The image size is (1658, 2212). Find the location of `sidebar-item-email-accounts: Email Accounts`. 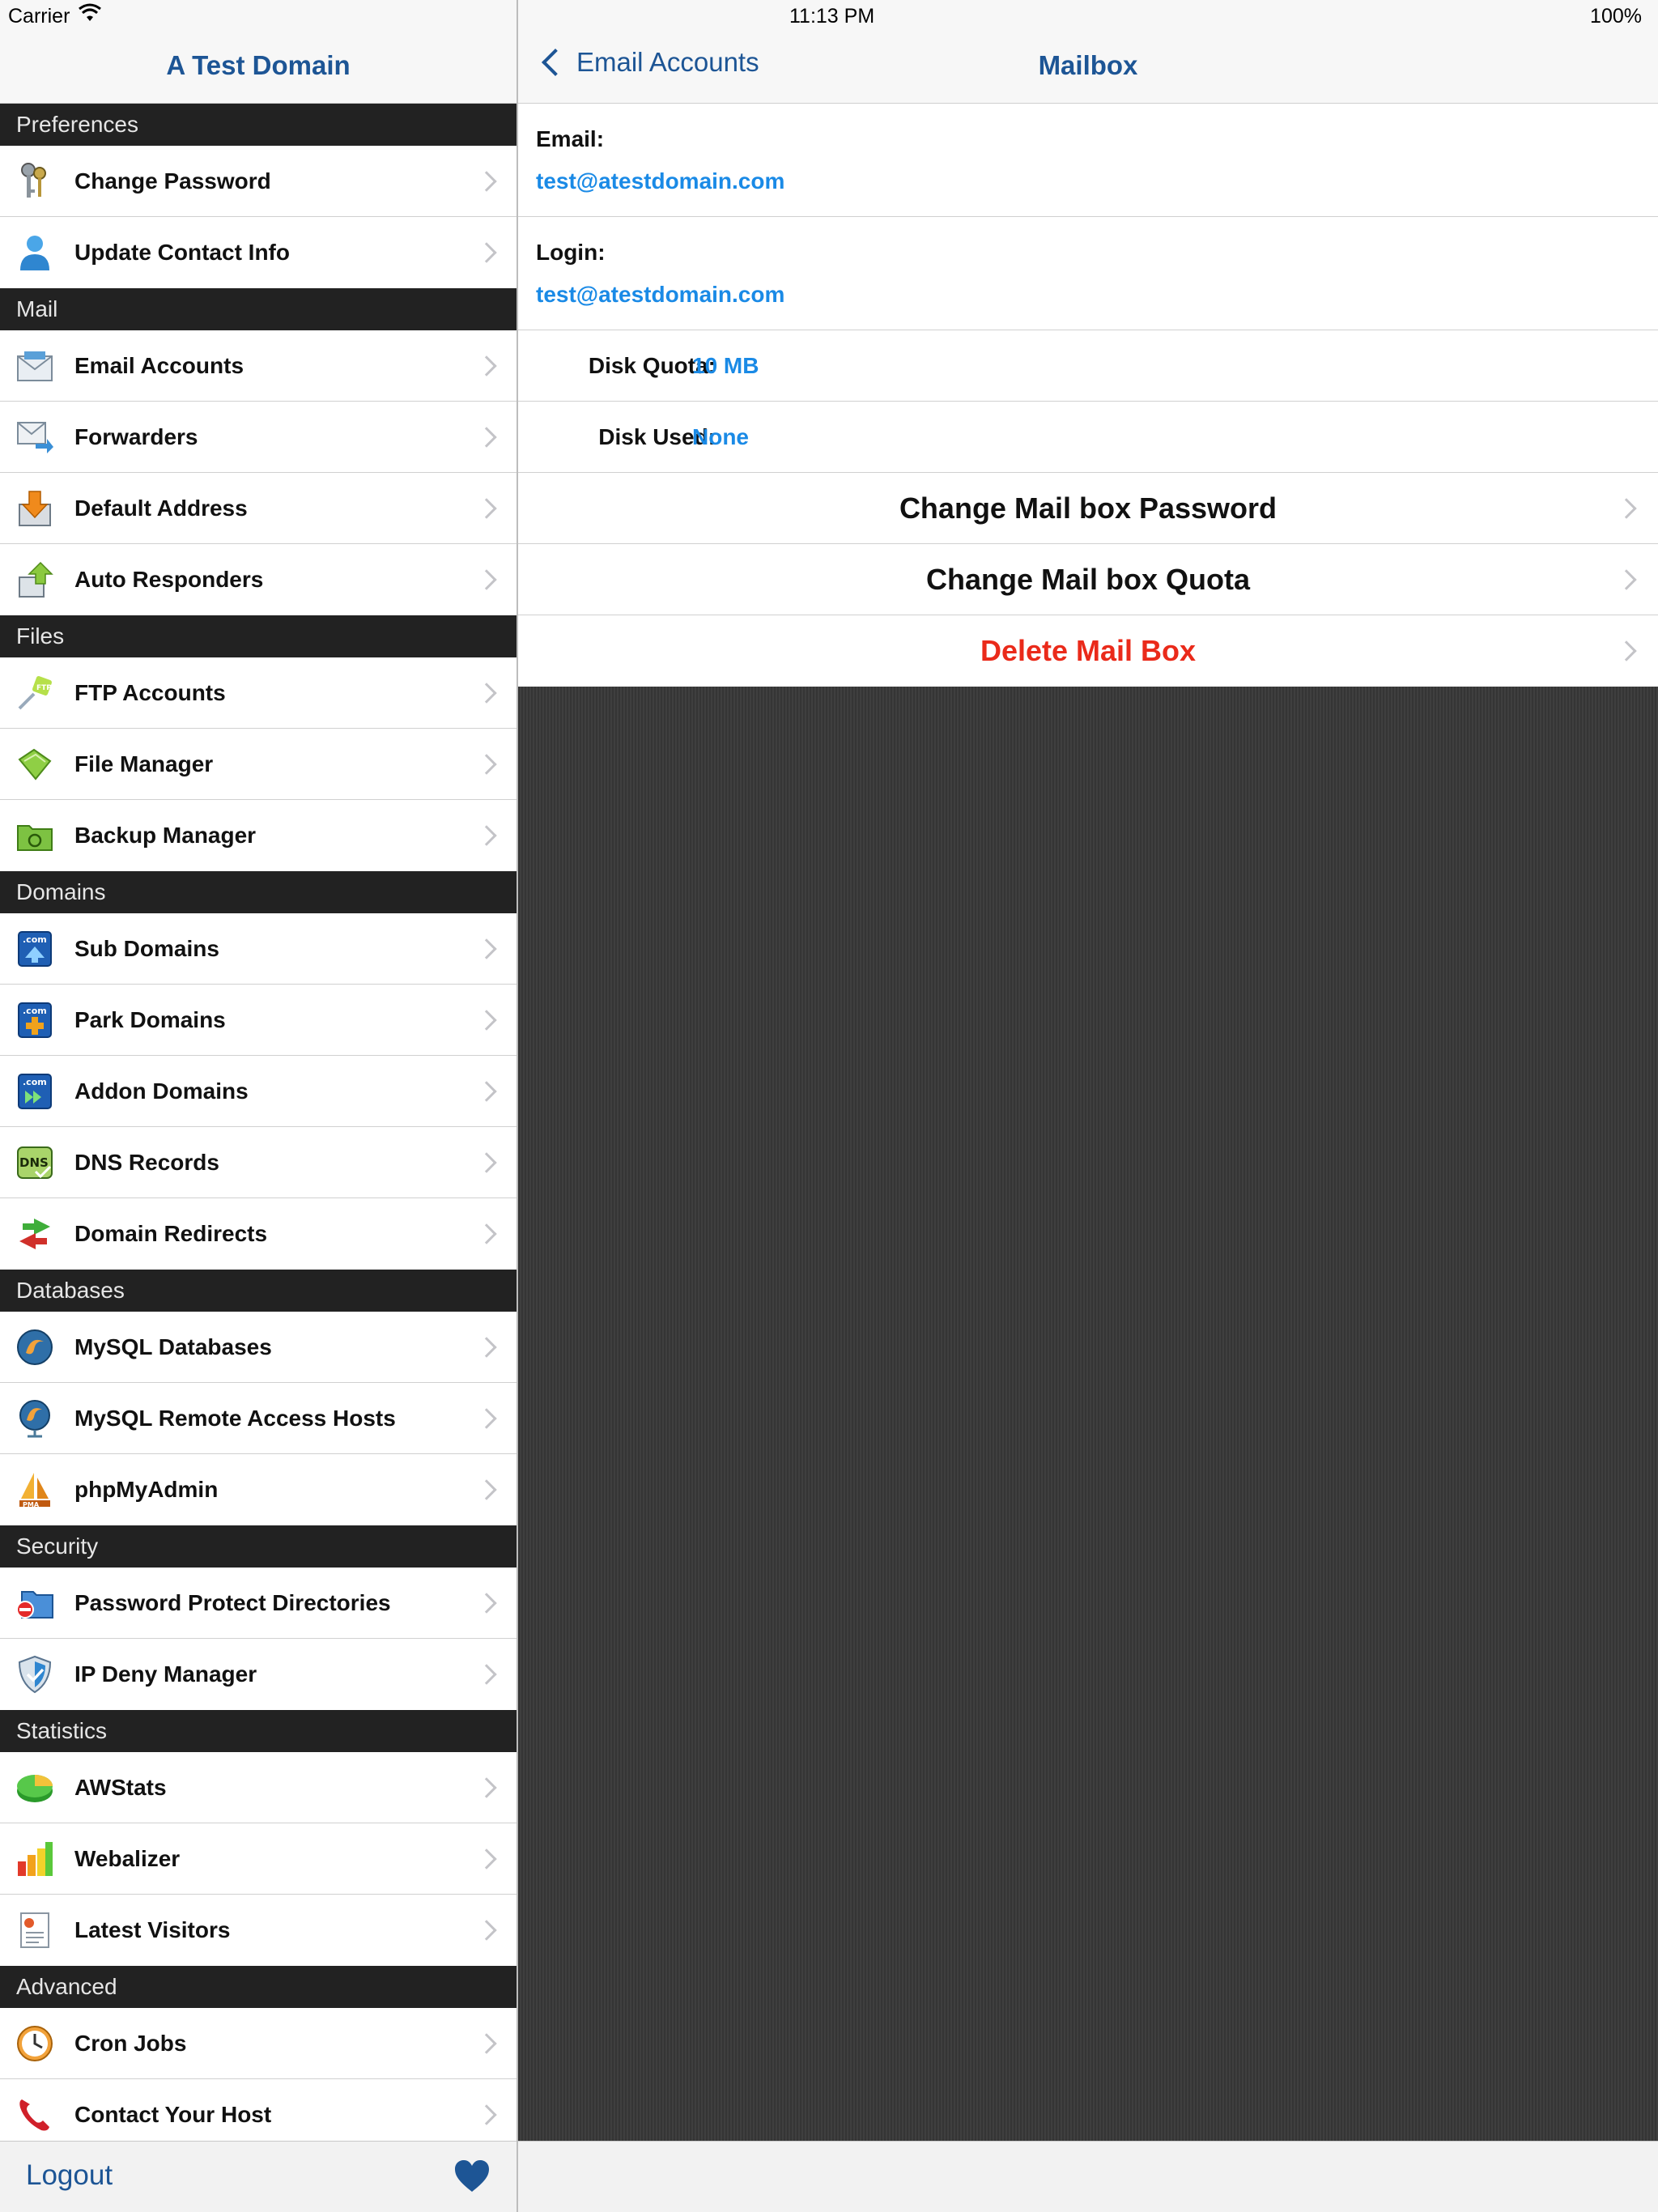

sidebar-item-email-accounts: Email Accounts is located at coordinates (258, 366).